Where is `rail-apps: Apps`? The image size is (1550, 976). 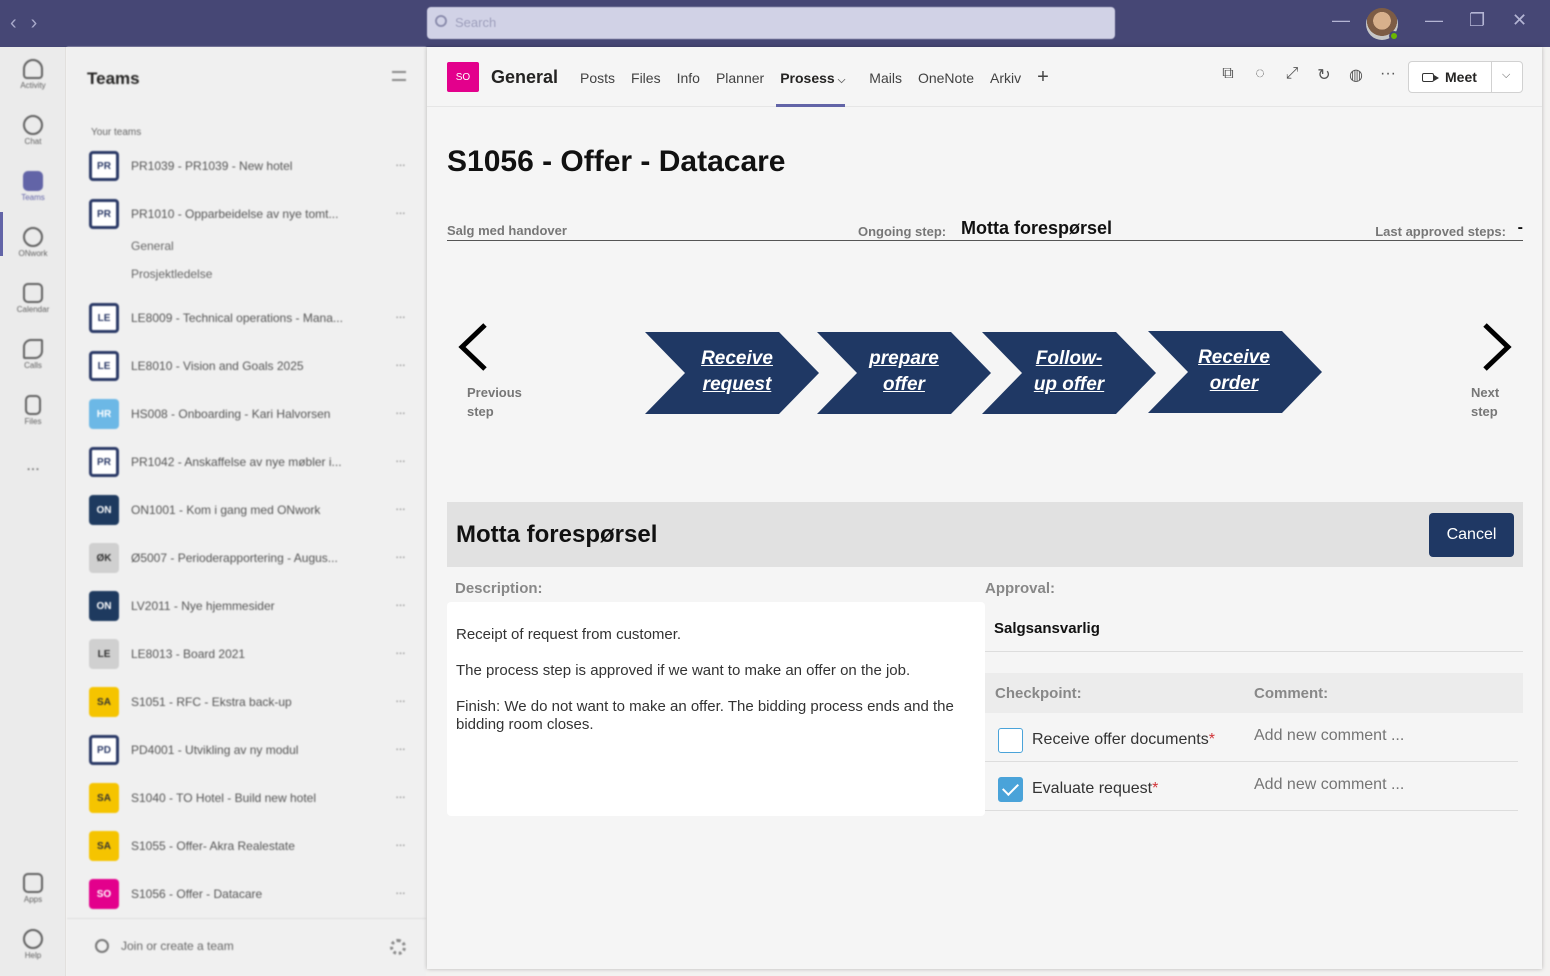
rail-apps: Apps is located at coordinates (33, 891).